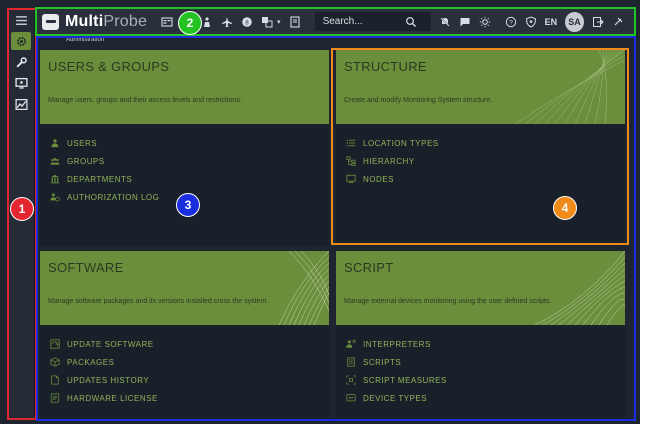  What do you see at coordinates (227, 22) in the screenshot?
I see `airplane-icon` at bounding box center [227, 22].